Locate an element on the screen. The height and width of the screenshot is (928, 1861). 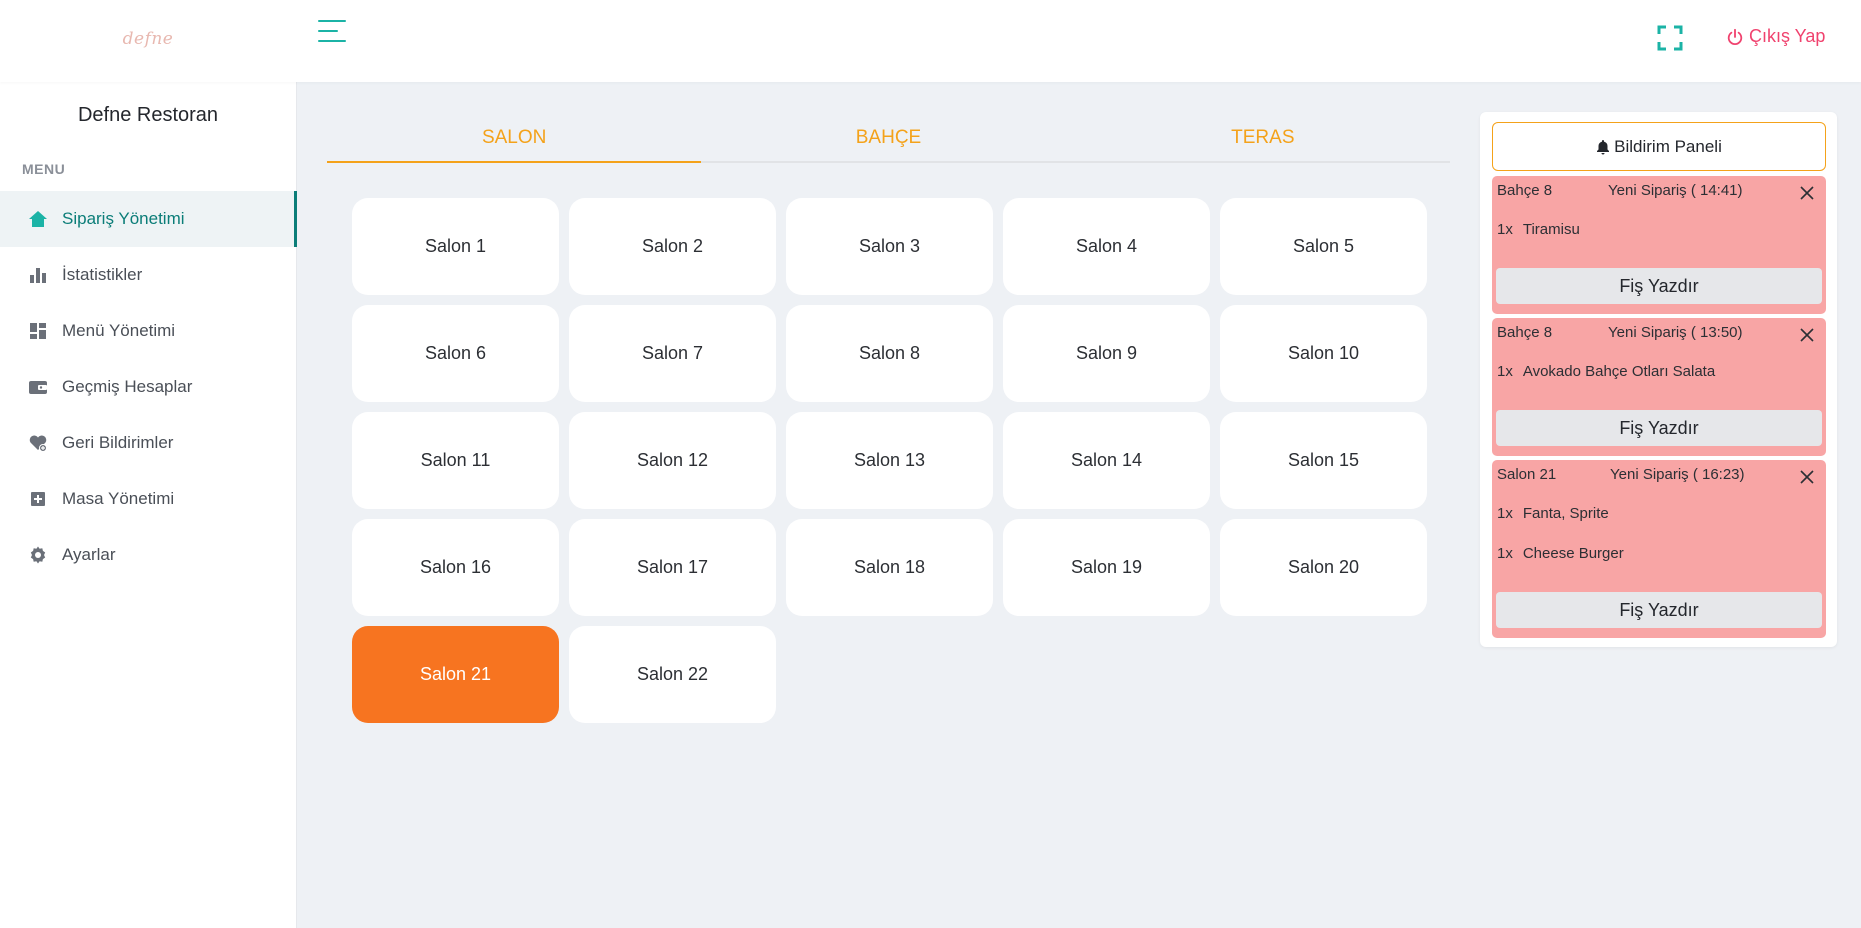
tab-bahce: BAHÇE is located at coordinates (888, 138).